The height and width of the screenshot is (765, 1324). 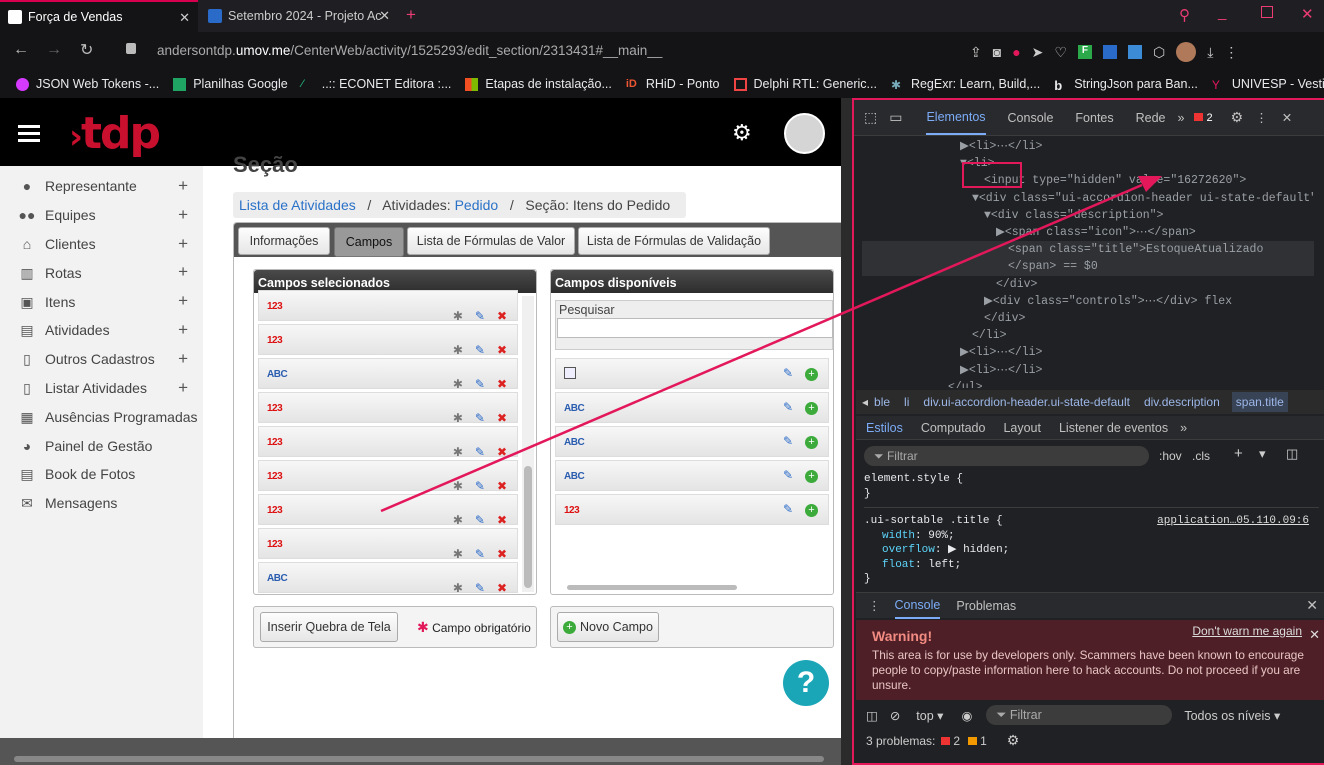 I want to click on tab-campos: Campos, so click(x=369, y=242).